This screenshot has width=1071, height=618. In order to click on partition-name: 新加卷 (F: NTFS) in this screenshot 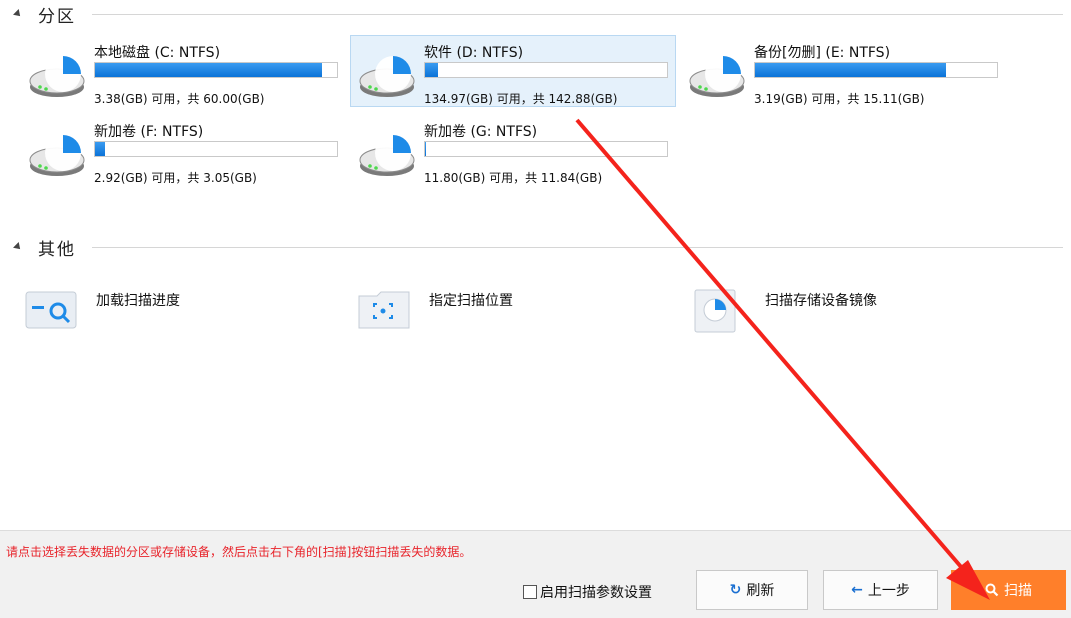, I will do `click(149, 132)`.